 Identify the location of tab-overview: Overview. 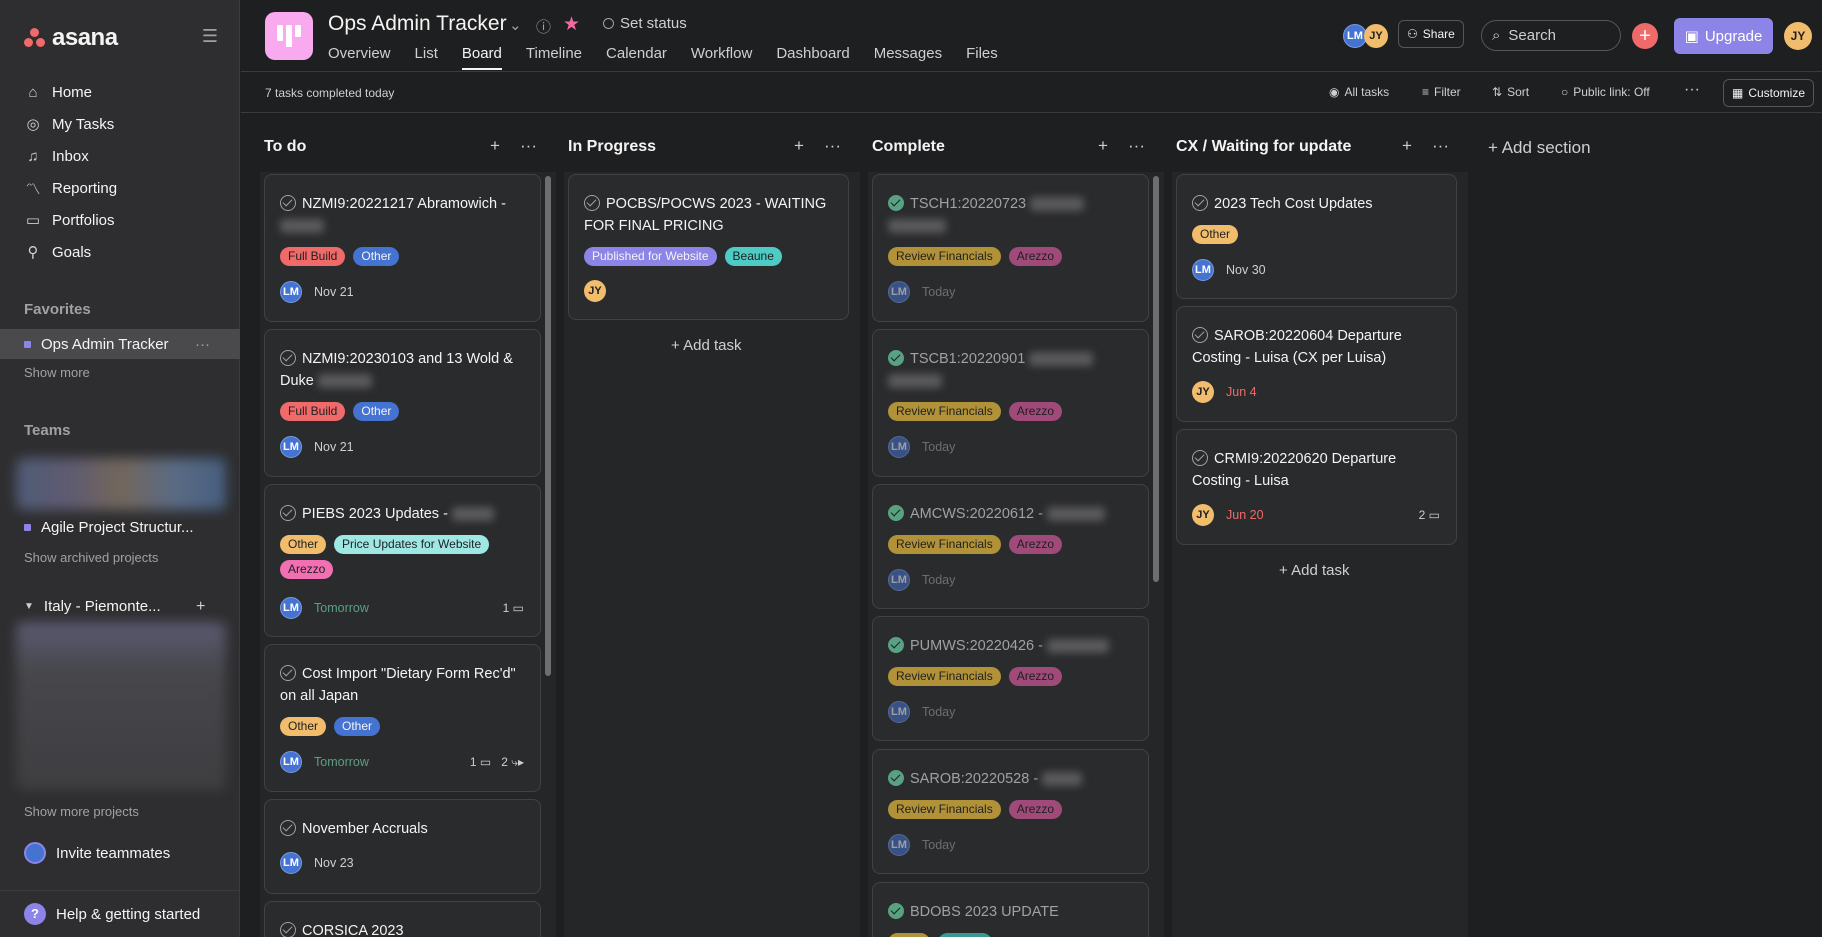
(359, 57).